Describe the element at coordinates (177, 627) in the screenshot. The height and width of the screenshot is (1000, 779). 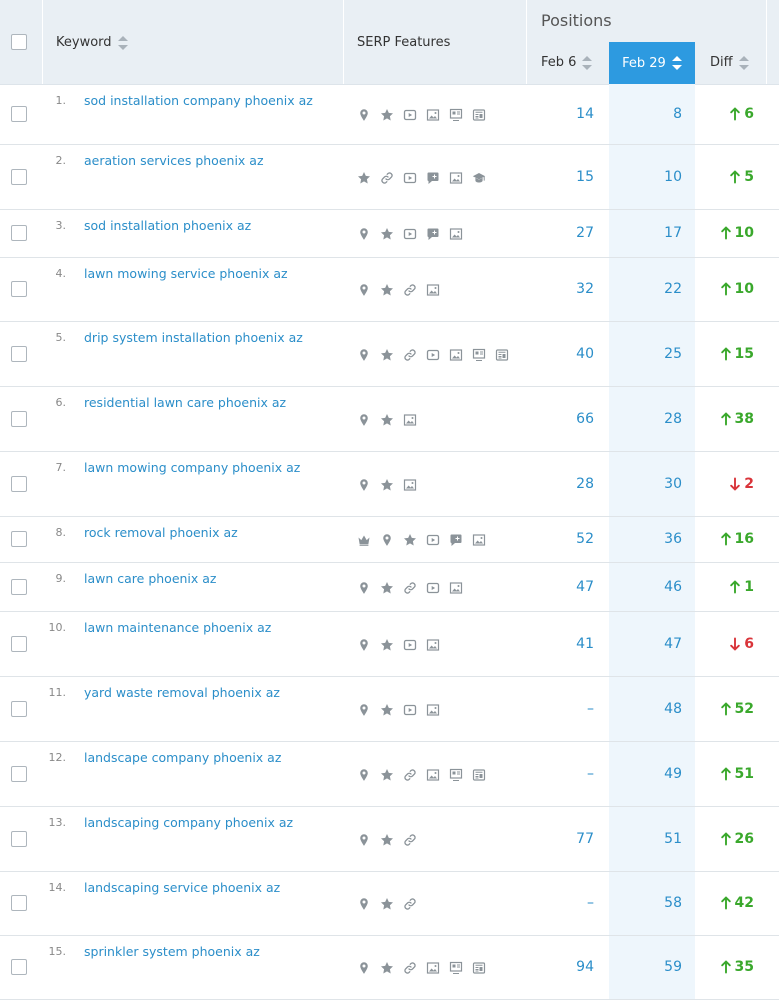
I see `keyword-link: lawn maintenance phoenix az` at that location.